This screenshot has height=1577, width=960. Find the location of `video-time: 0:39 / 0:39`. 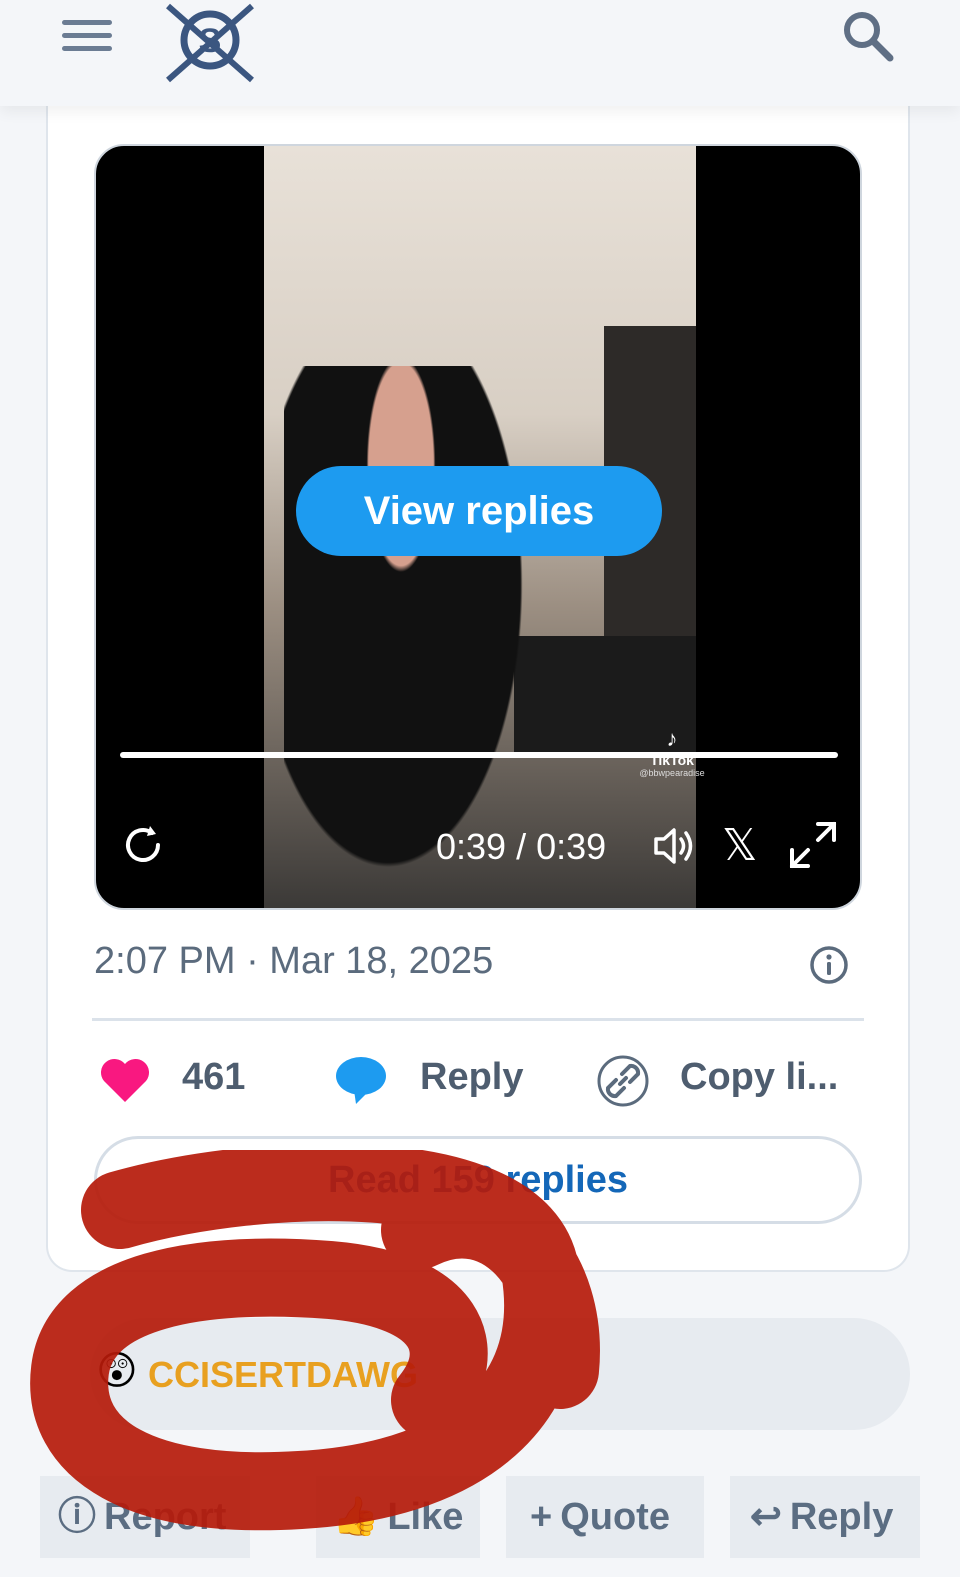

video-time: 0:39 / 0:39 is located at coordinates (521, 846).